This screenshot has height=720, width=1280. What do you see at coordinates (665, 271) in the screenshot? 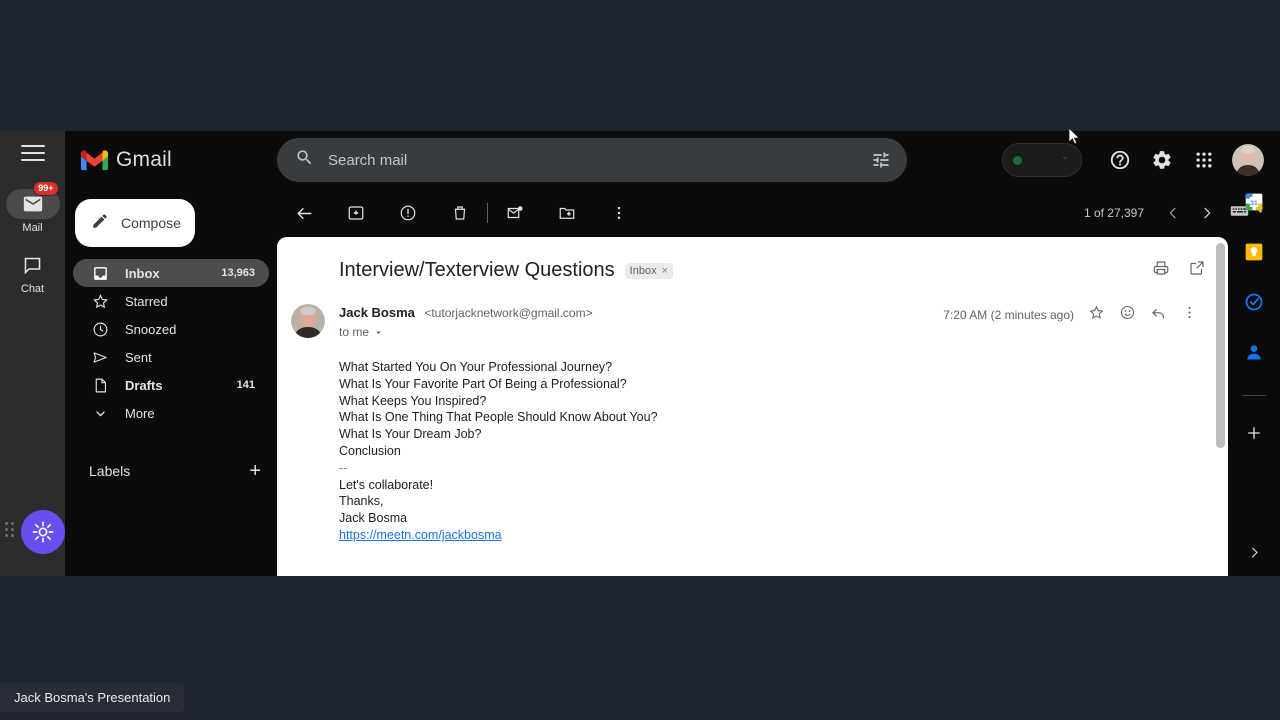
I see `close-icon: ×` at bounding box center [665, 271].